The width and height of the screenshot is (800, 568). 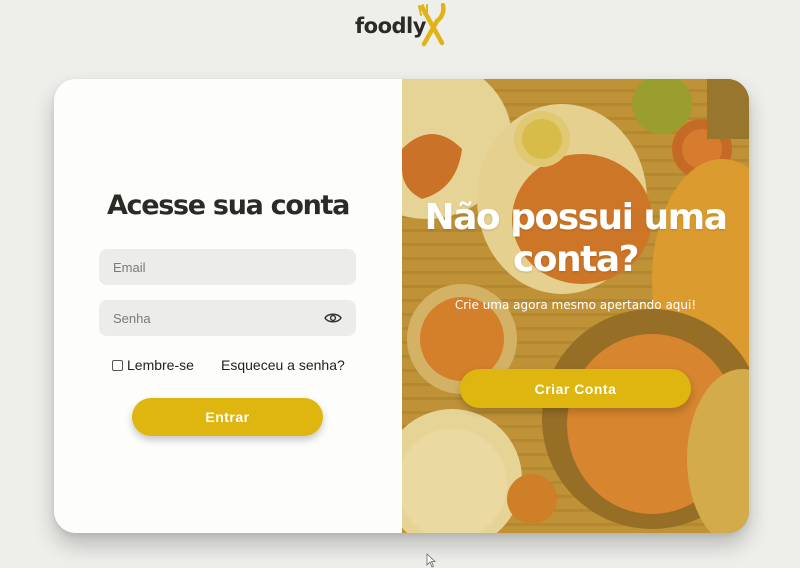 What do you see at coordinates (227, 417) in the screenshot?
I see `login-button: Entrar` at bounding box center [227, 417].